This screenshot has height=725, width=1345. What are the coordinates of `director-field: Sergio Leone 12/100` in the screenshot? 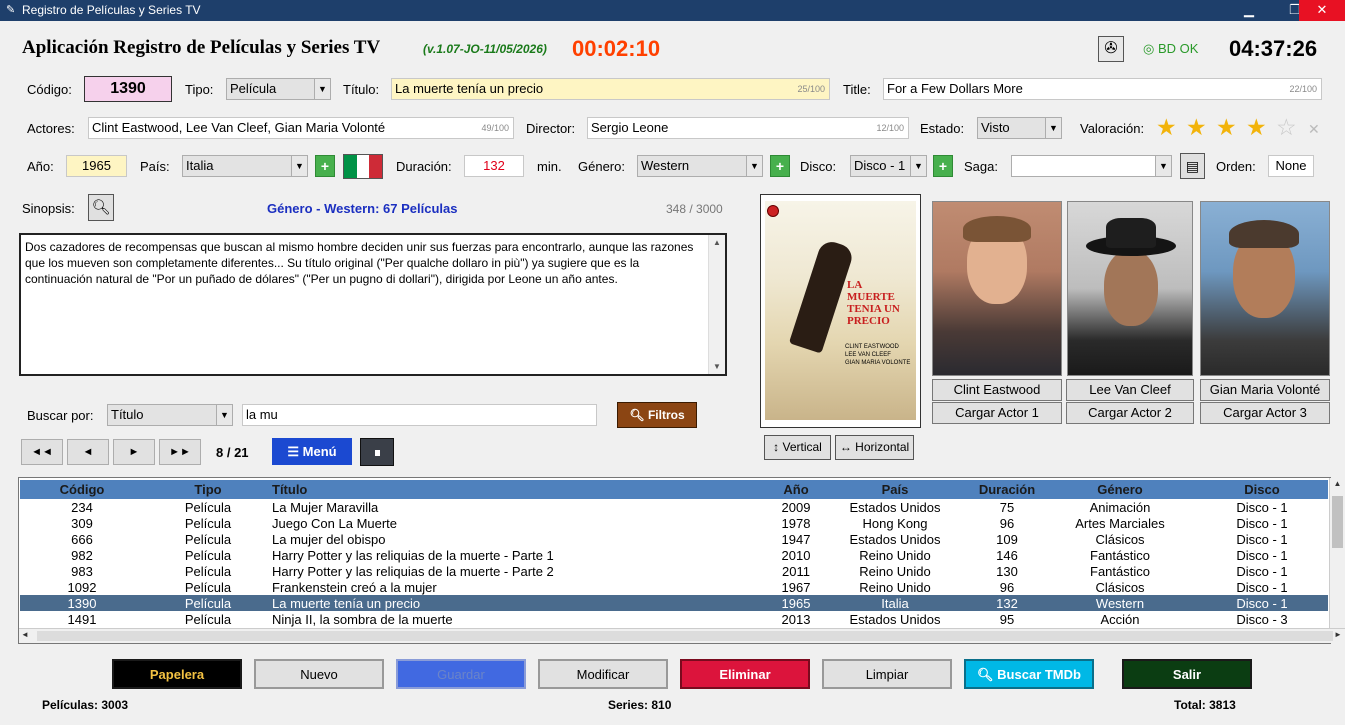 It's located at (748, 128).